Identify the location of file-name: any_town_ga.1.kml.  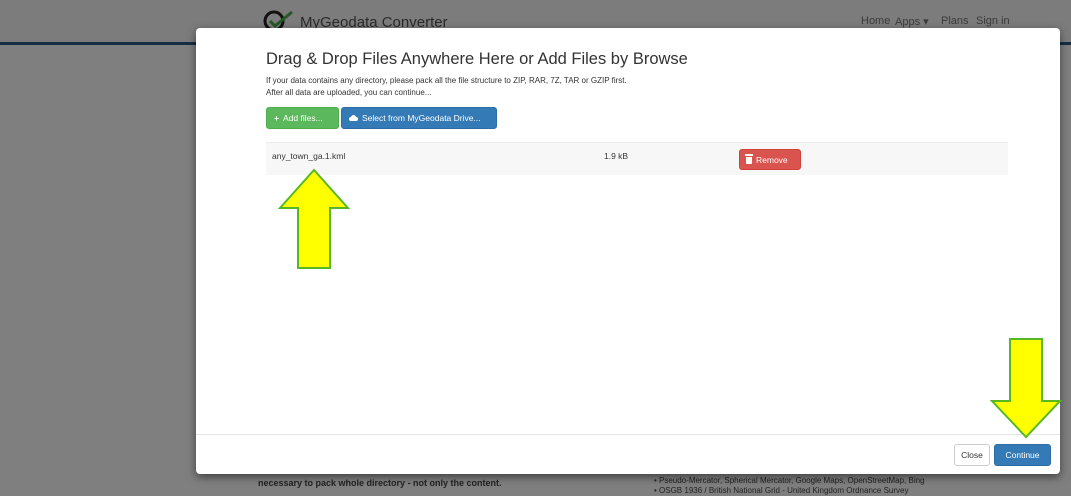
(309, 156).